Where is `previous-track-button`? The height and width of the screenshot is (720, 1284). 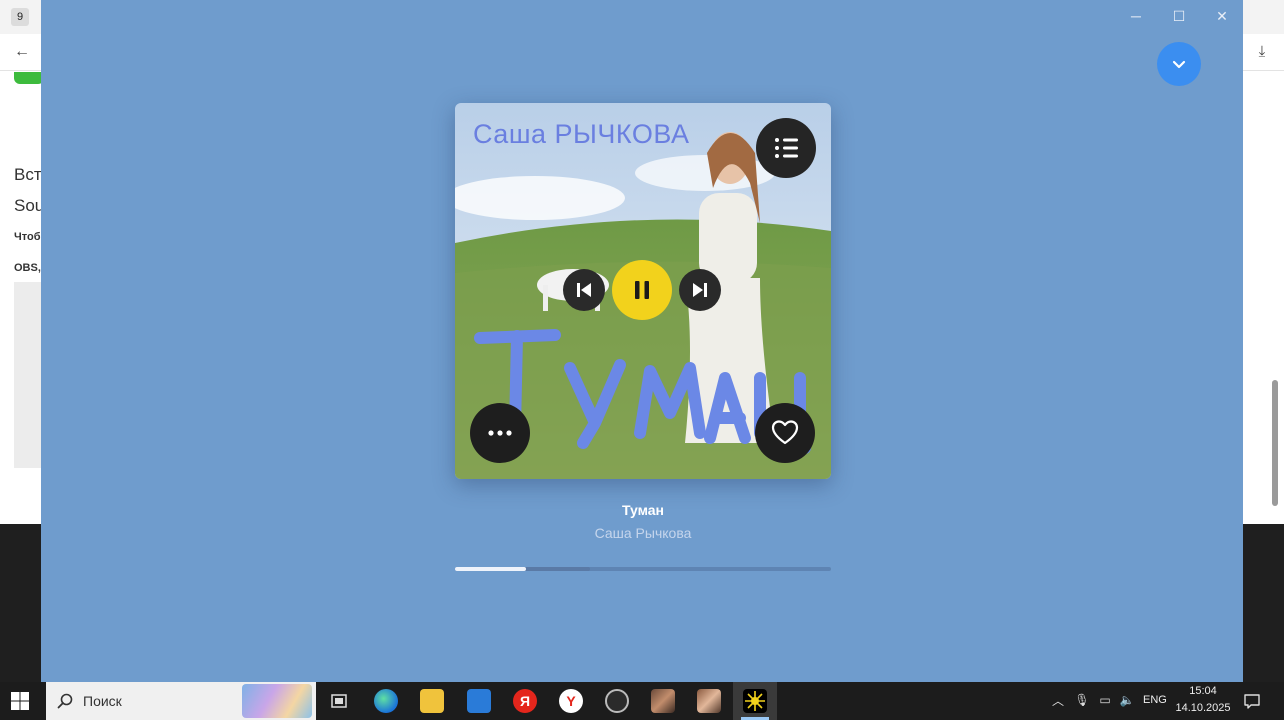
previous-track-button is located at coordinates (584, 290).